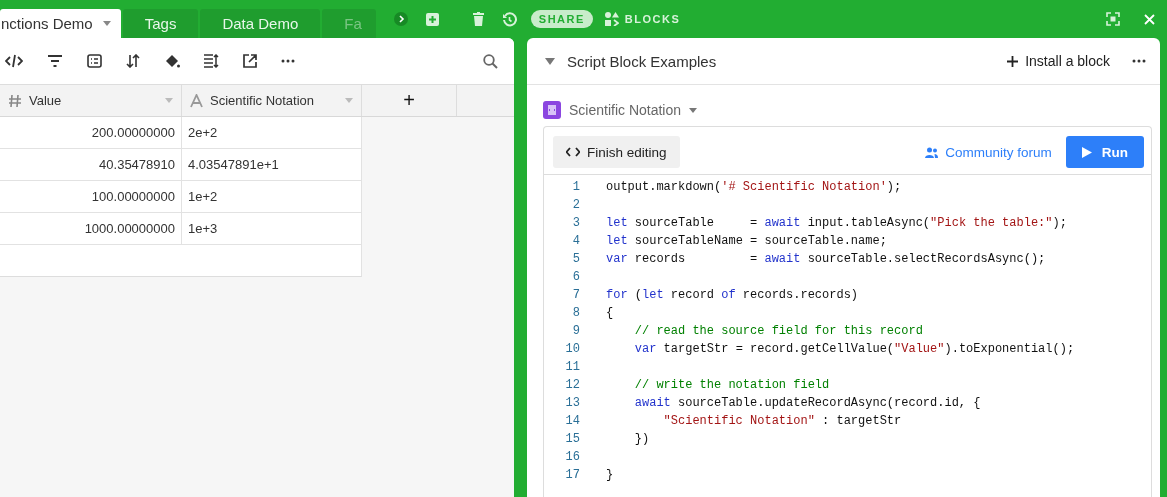 This screenshot has width=1167, height=497. Describe the element at coordinates (575, 277) in the screenshot. I see `line-number: 6` at that location.